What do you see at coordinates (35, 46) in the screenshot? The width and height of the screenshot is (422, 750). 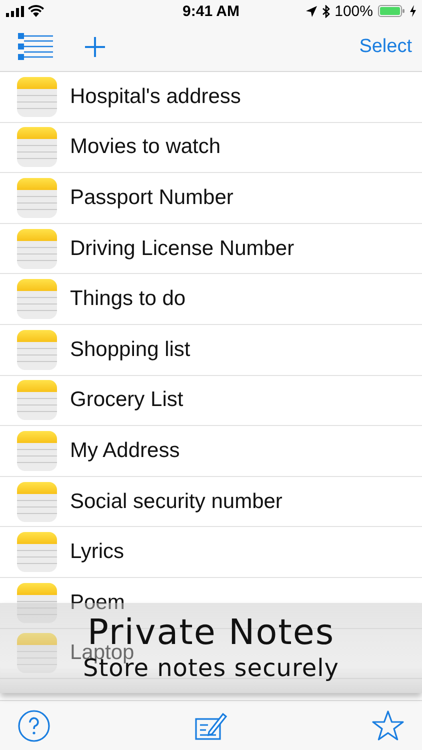 I see `menu-button` at bounding box center [35, 46].